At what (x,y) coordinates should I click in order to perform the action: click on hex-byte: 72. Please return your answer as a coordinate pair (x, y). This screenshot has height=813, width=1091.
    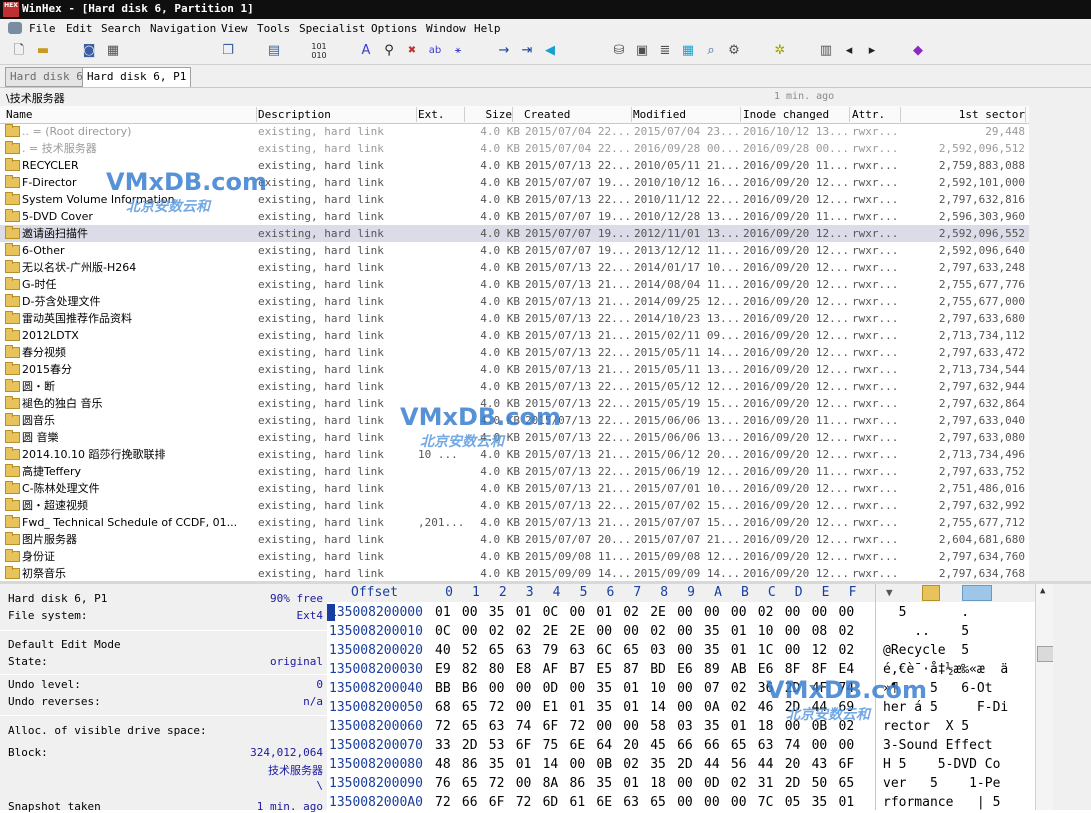
    Looking at the image, I should click on (527, 802).